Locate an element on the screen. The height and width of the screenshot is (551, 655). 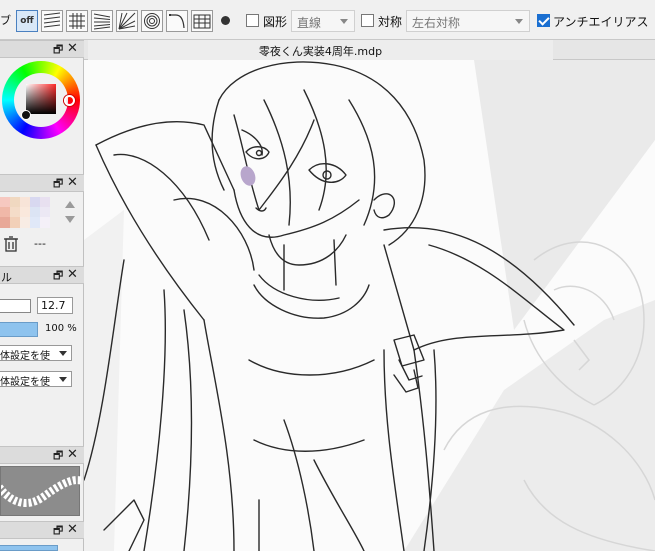
opacity-slider is located at coordinates (19, 329).